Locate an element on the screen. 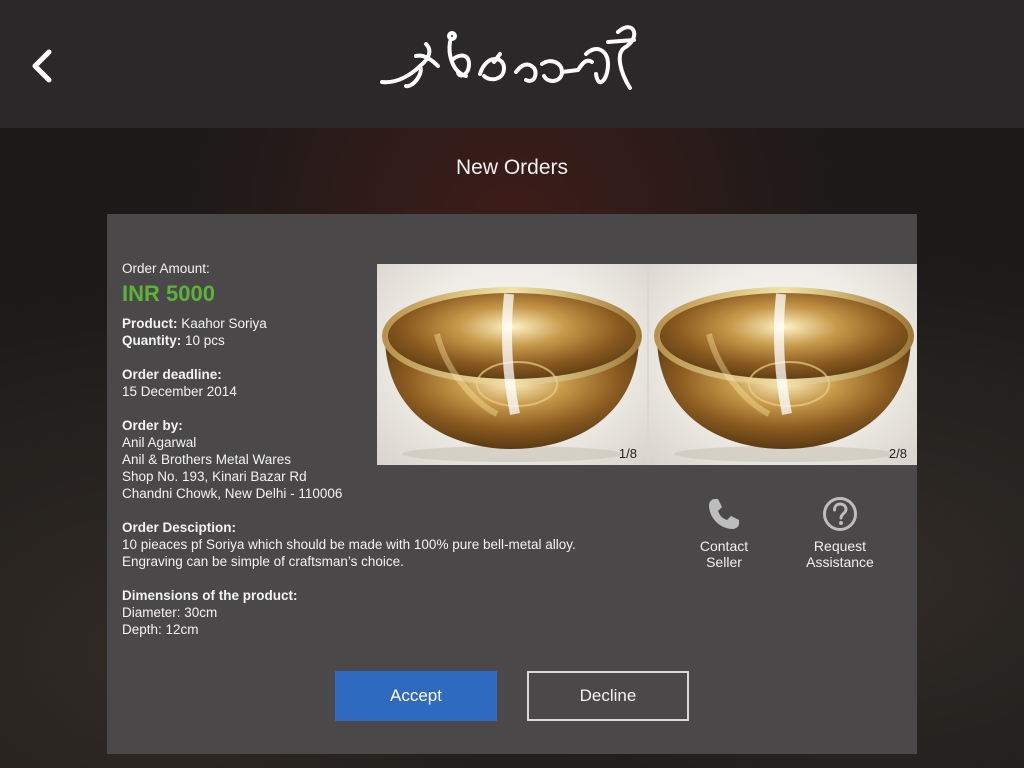 This screenshot has height=768, width=1024. contact-seller-button: Contact Seller is located at coordinates (724, 533).